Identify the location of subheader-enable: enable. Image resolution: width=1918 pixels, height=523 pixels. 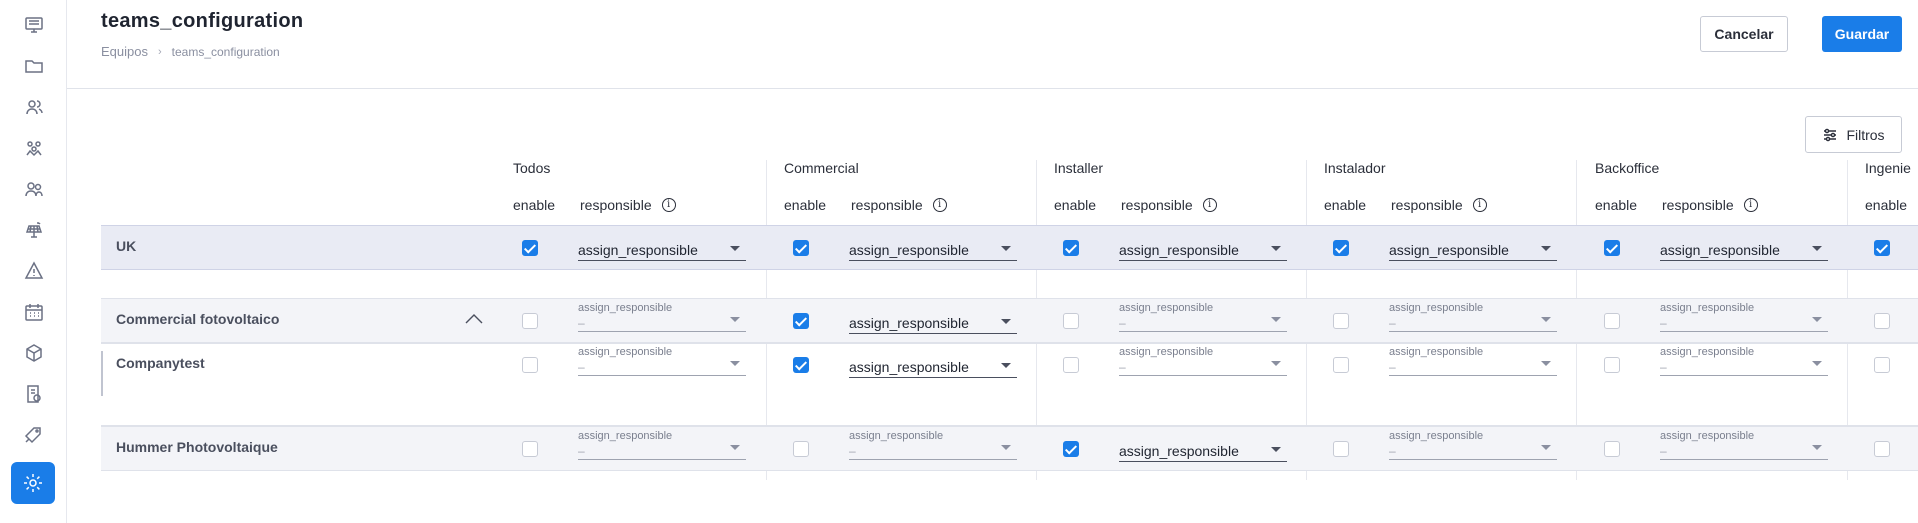
(1886, 205).